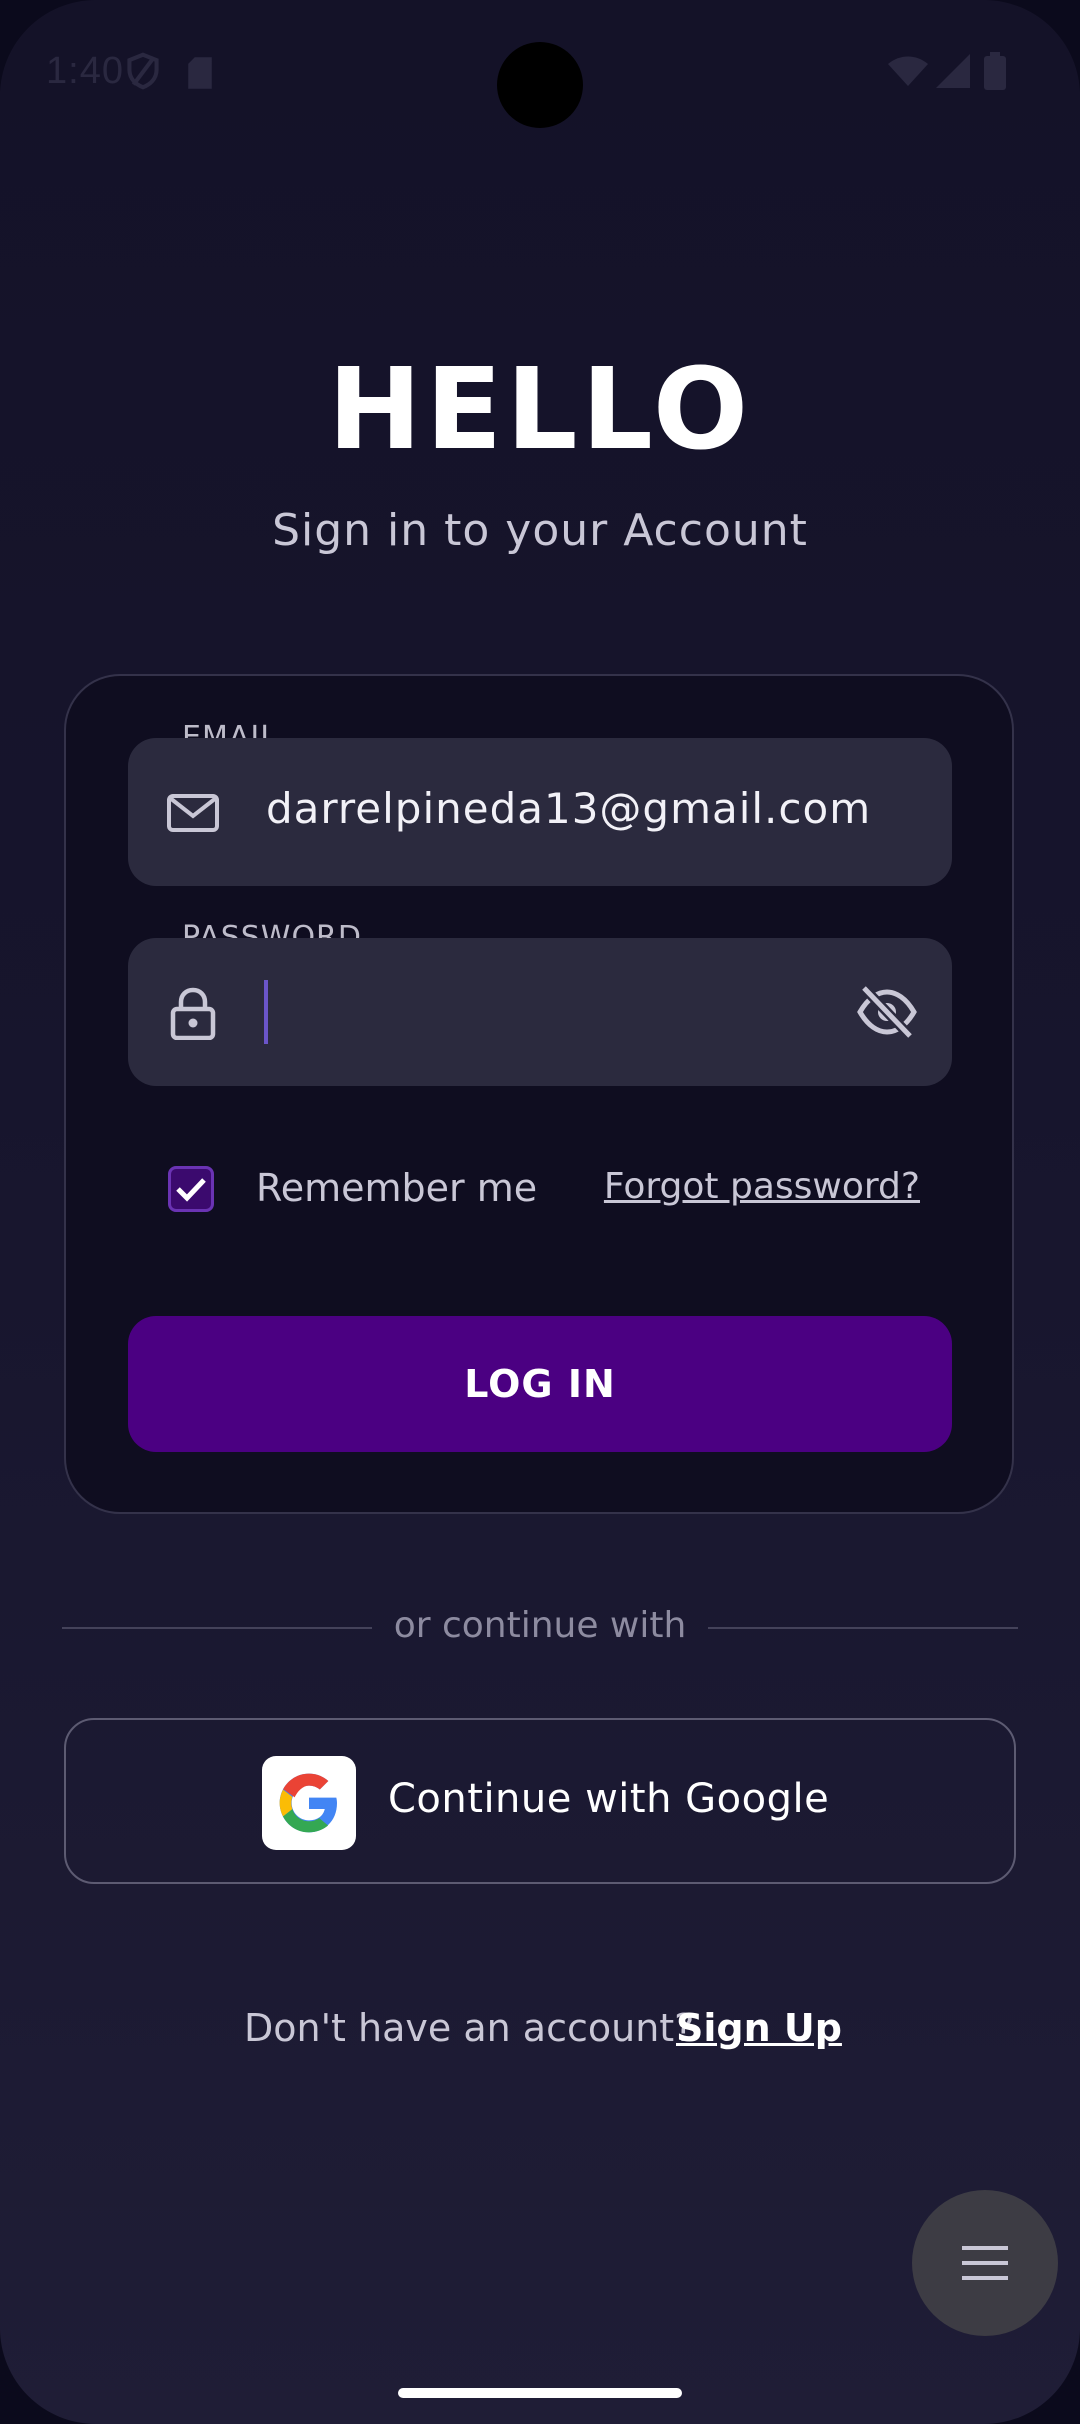 Image resolution: width=1080 pixels, height=2424 pixels. Describe the element at coordinates (887, 1012) in the screenshot. I see `eye-off-icon` at that location.